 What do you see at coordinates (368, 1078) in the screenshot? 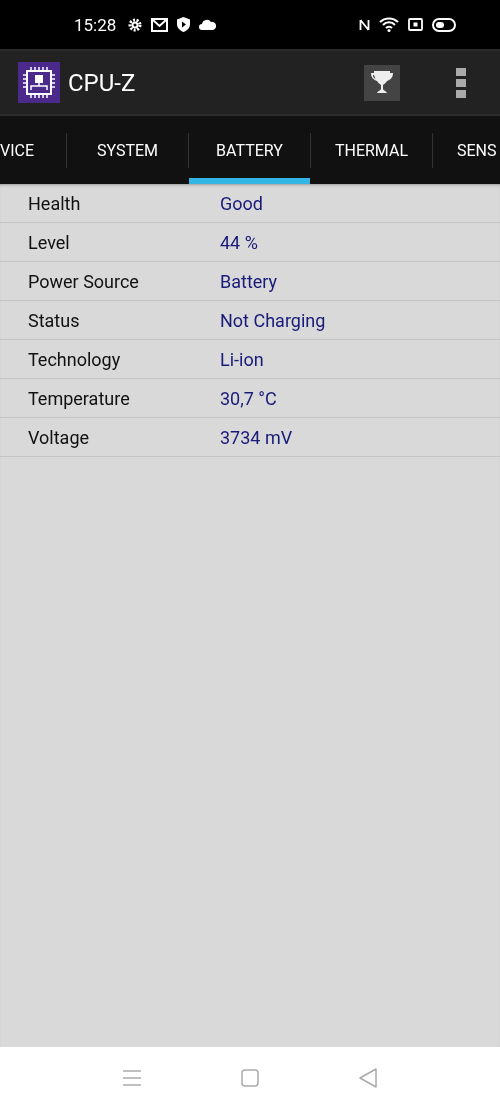
I see `back-icon` at bounding box center [368, 1078].